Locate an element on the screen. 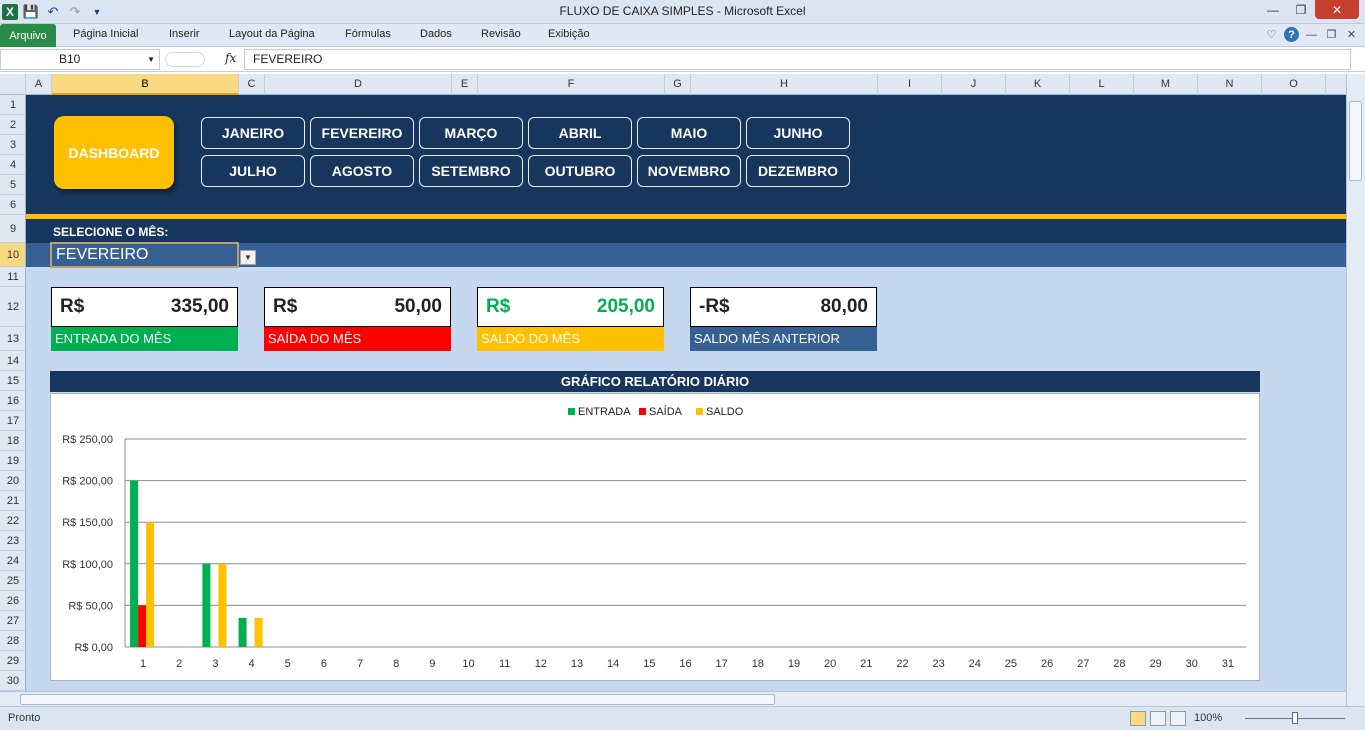 The image size is (1365, 730). row-header: 16 is located at coordinates (12, 401).